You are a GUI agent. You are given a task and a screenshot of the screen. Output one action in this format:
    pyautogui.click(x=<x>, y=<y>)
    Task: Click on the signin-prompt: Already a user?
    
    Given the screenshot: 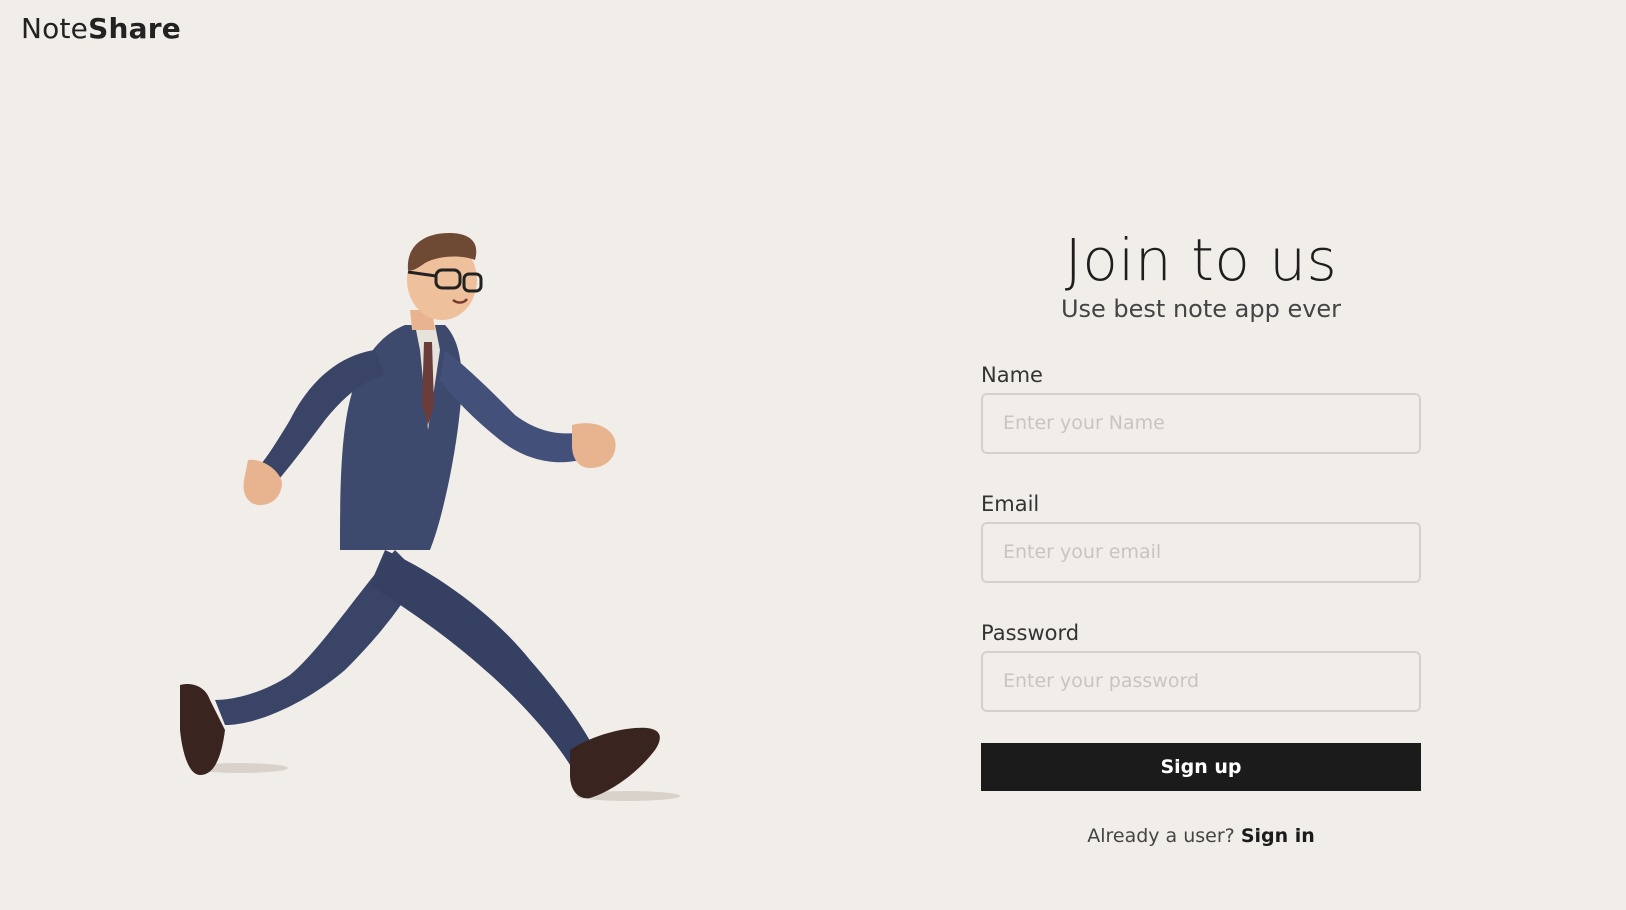 What is the action you would take?
    pyautogui.click(x=1161, y=835)
    